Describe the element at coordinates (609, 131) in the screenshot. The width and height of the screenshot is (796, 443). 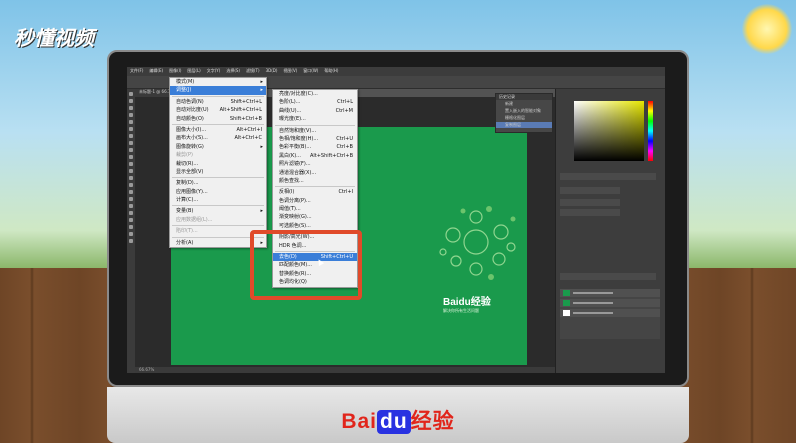
I see `color-picker` at that location.